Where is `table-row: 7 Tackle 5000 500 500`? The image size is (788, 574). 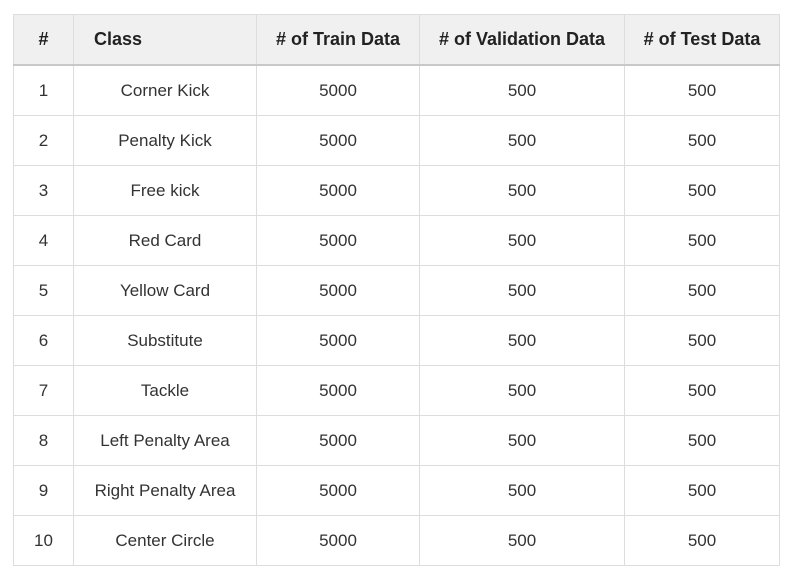 table-row: 7 Tackle 5000 500 500 is located at coordinates (396, 390).